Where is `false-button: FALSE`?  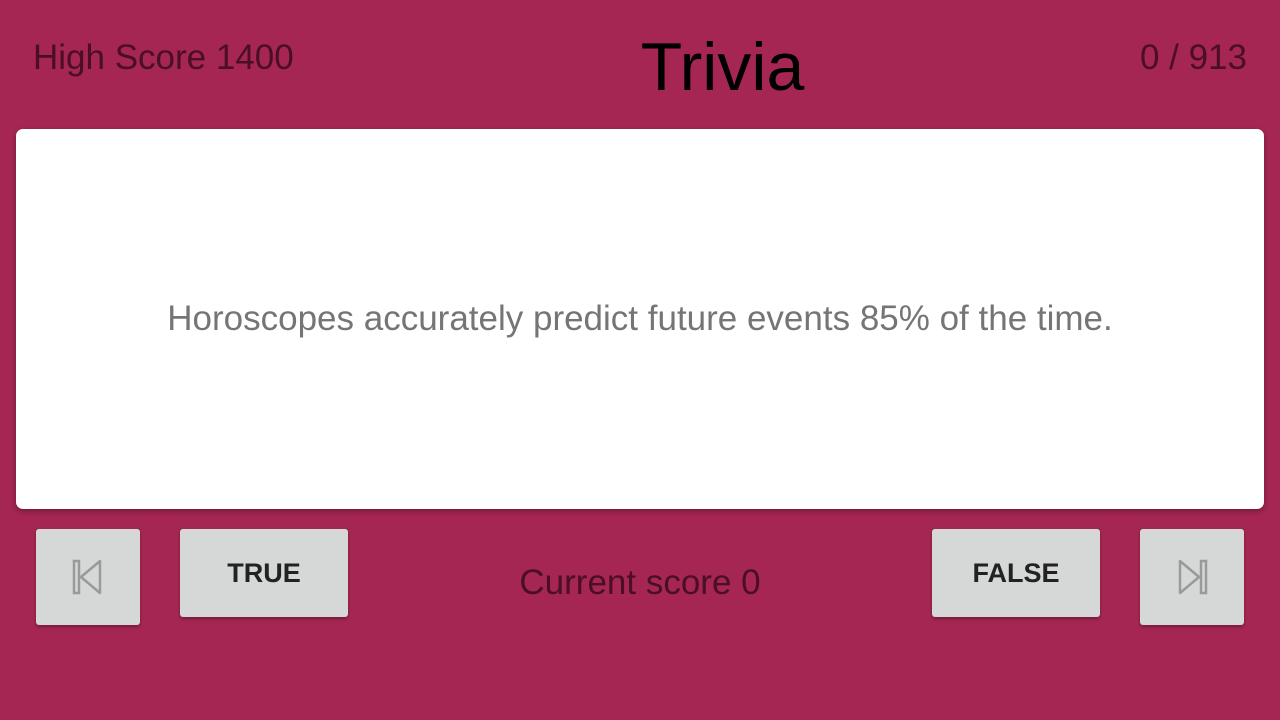 false-button: FALSE is located at coordinates (1016, 573).